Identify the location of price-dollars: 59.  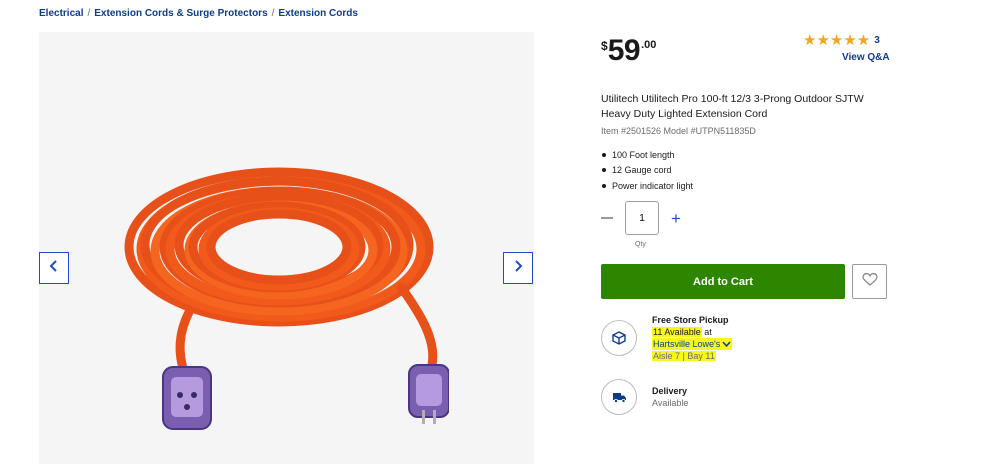
(624, 50).